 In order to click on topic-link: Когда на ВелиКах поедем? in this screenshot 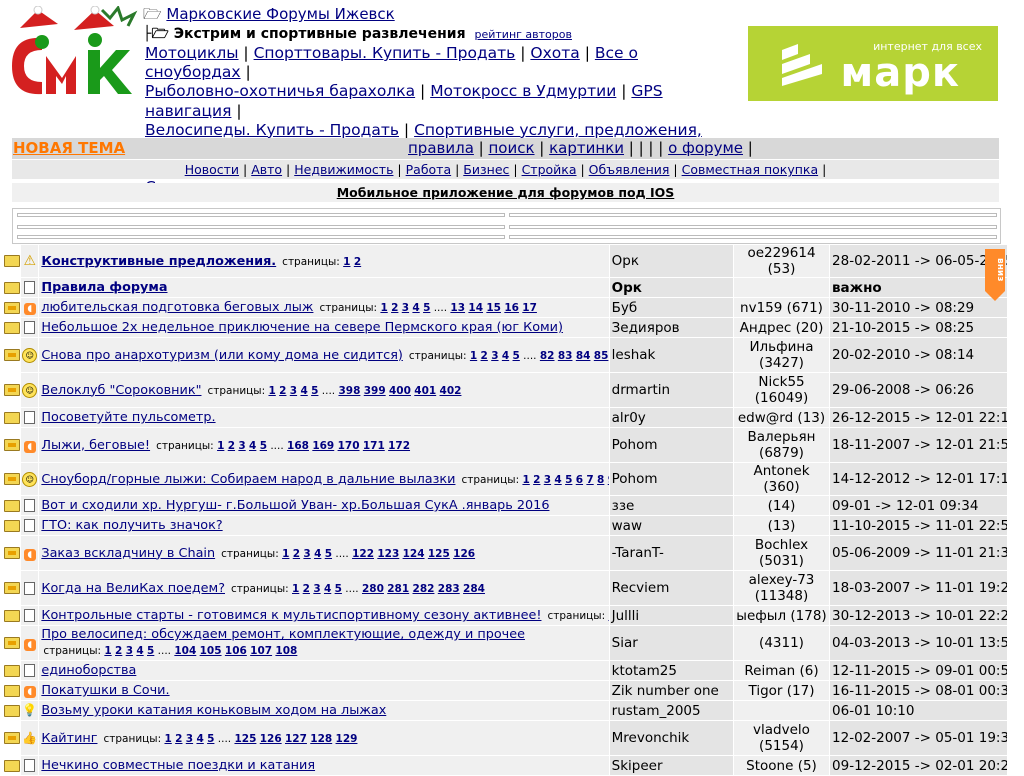, I will do `click(133, 588)`.